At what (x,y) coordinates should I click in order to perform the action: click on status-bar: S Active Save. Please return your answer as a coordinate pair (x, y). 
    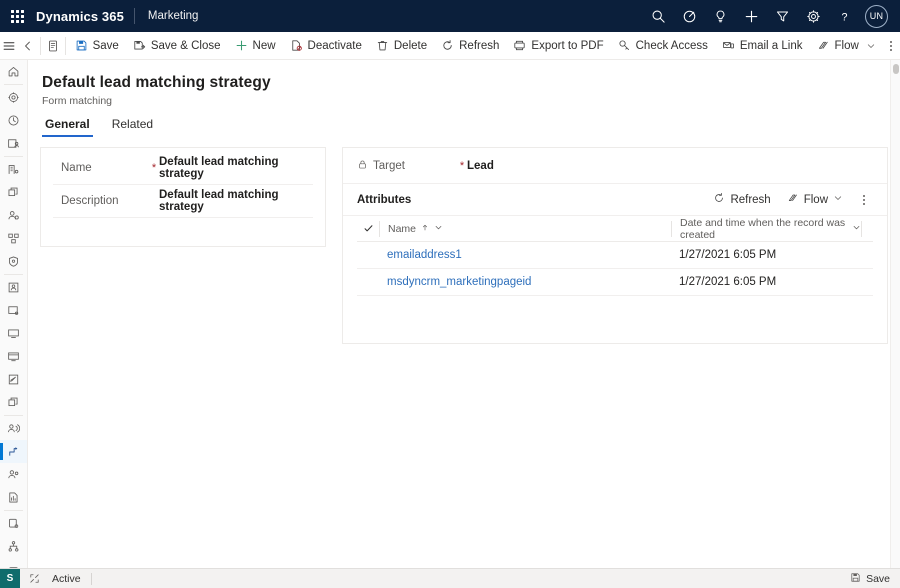
    Looking at the image, I should click on (450, 578).